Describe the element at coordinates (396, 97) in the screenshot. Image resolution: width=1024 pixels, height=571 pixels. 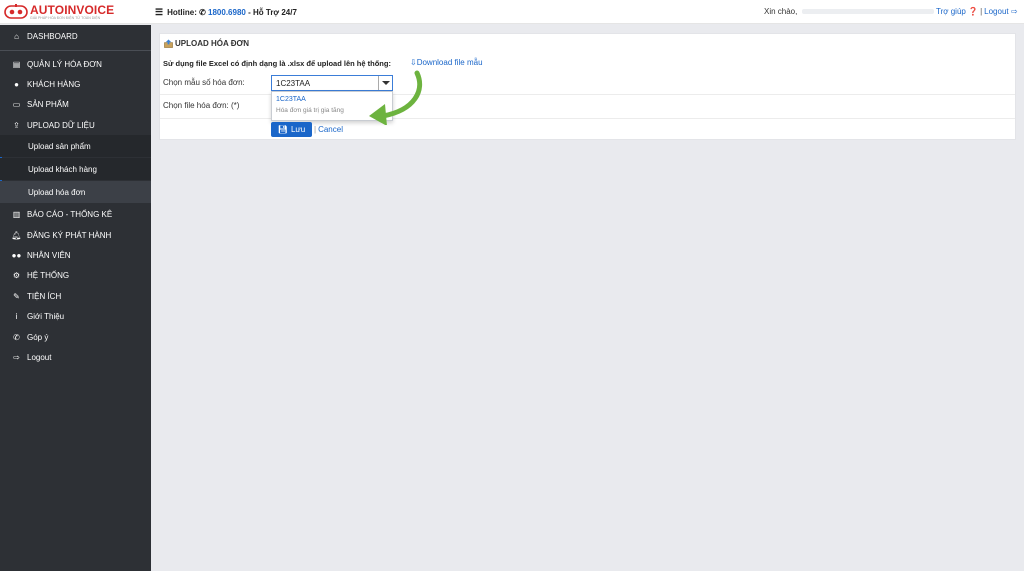
I see `annotation-arrow-icon` at that location.